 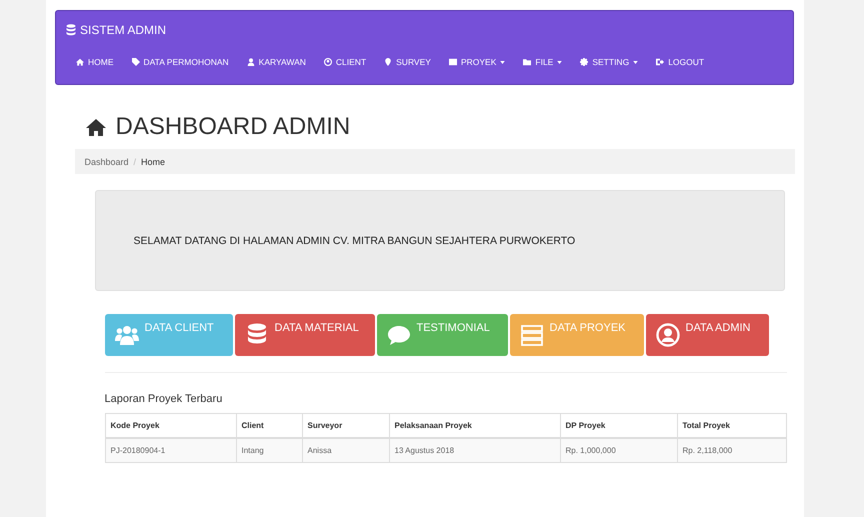 I want to click on pin-icon, so click(x=388, y=62).